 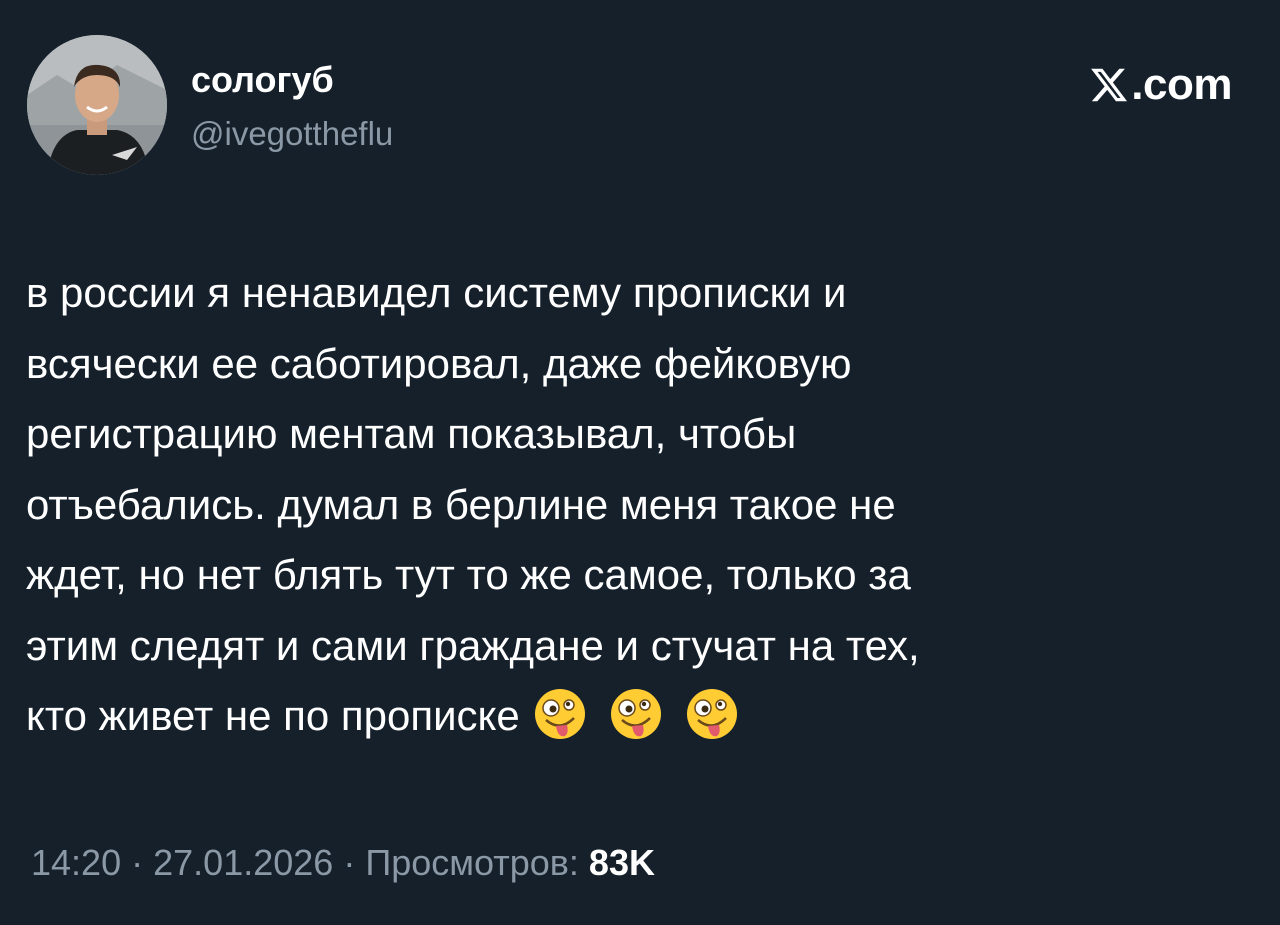 I want to click on person-avatar-icon, so click(x=97, y=105).